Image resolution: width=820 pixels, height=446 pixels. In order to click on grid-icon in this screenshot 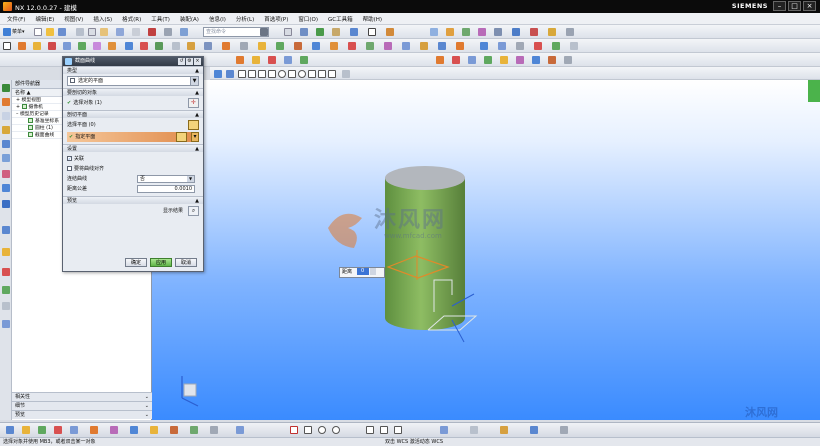, I will do `click(288, 32)`.